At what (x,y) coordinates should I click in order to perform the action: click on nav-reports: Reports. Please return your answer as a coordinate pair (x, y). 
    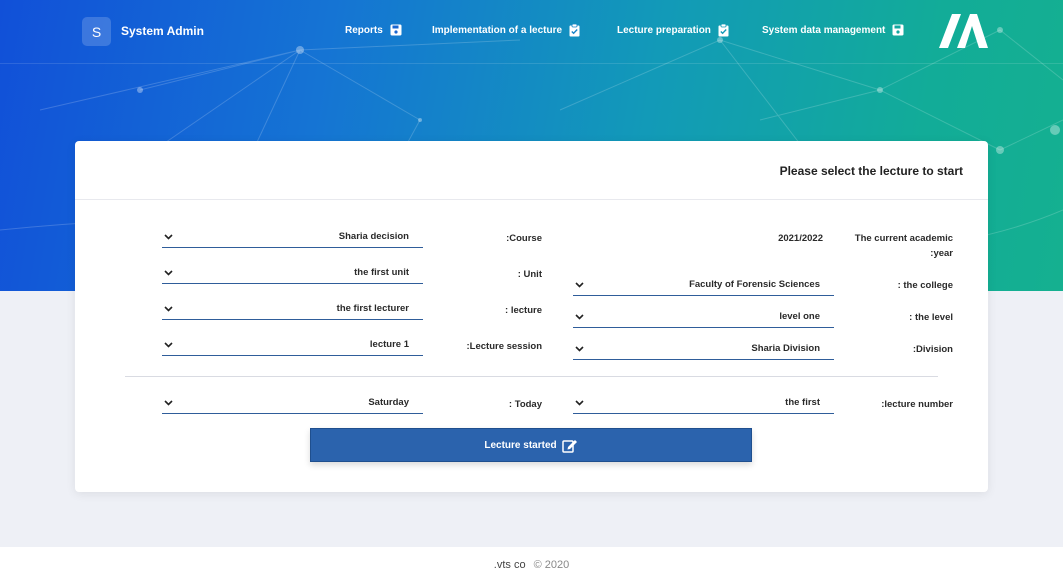
    Looking at the image, I should click on (373, 30).